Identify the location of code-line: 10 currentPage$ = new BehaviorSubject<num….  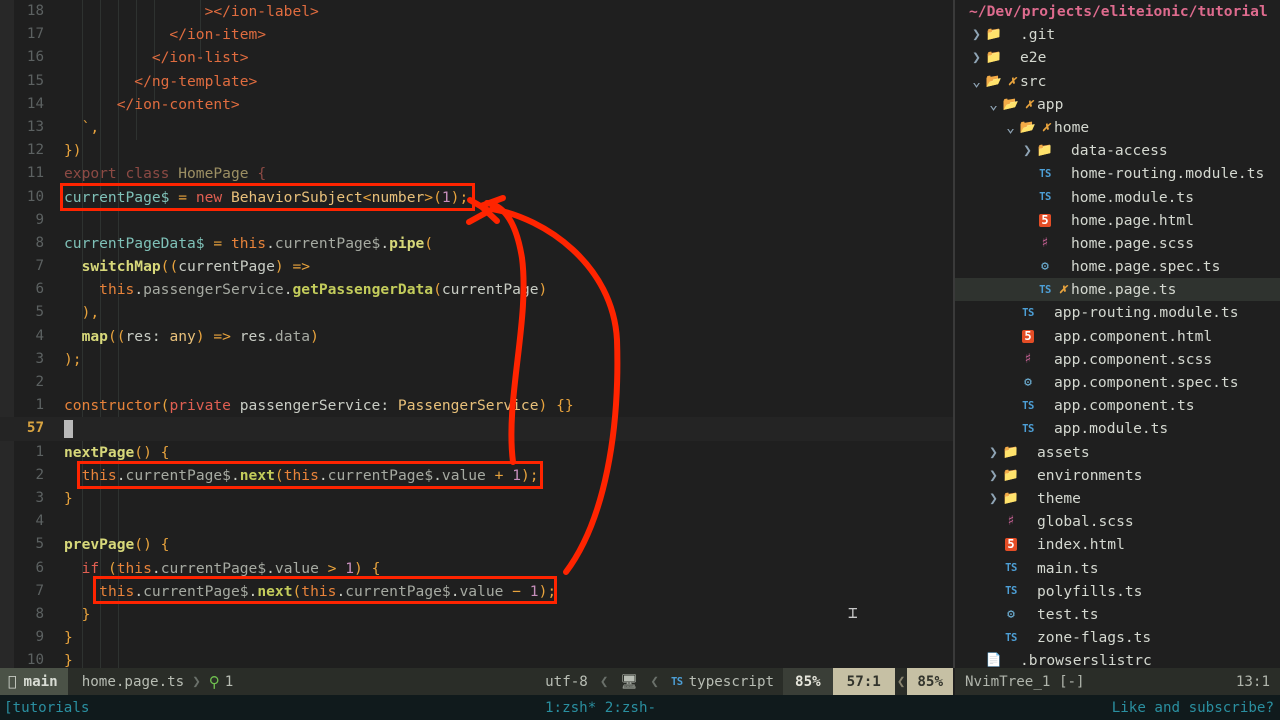
(476, 197).